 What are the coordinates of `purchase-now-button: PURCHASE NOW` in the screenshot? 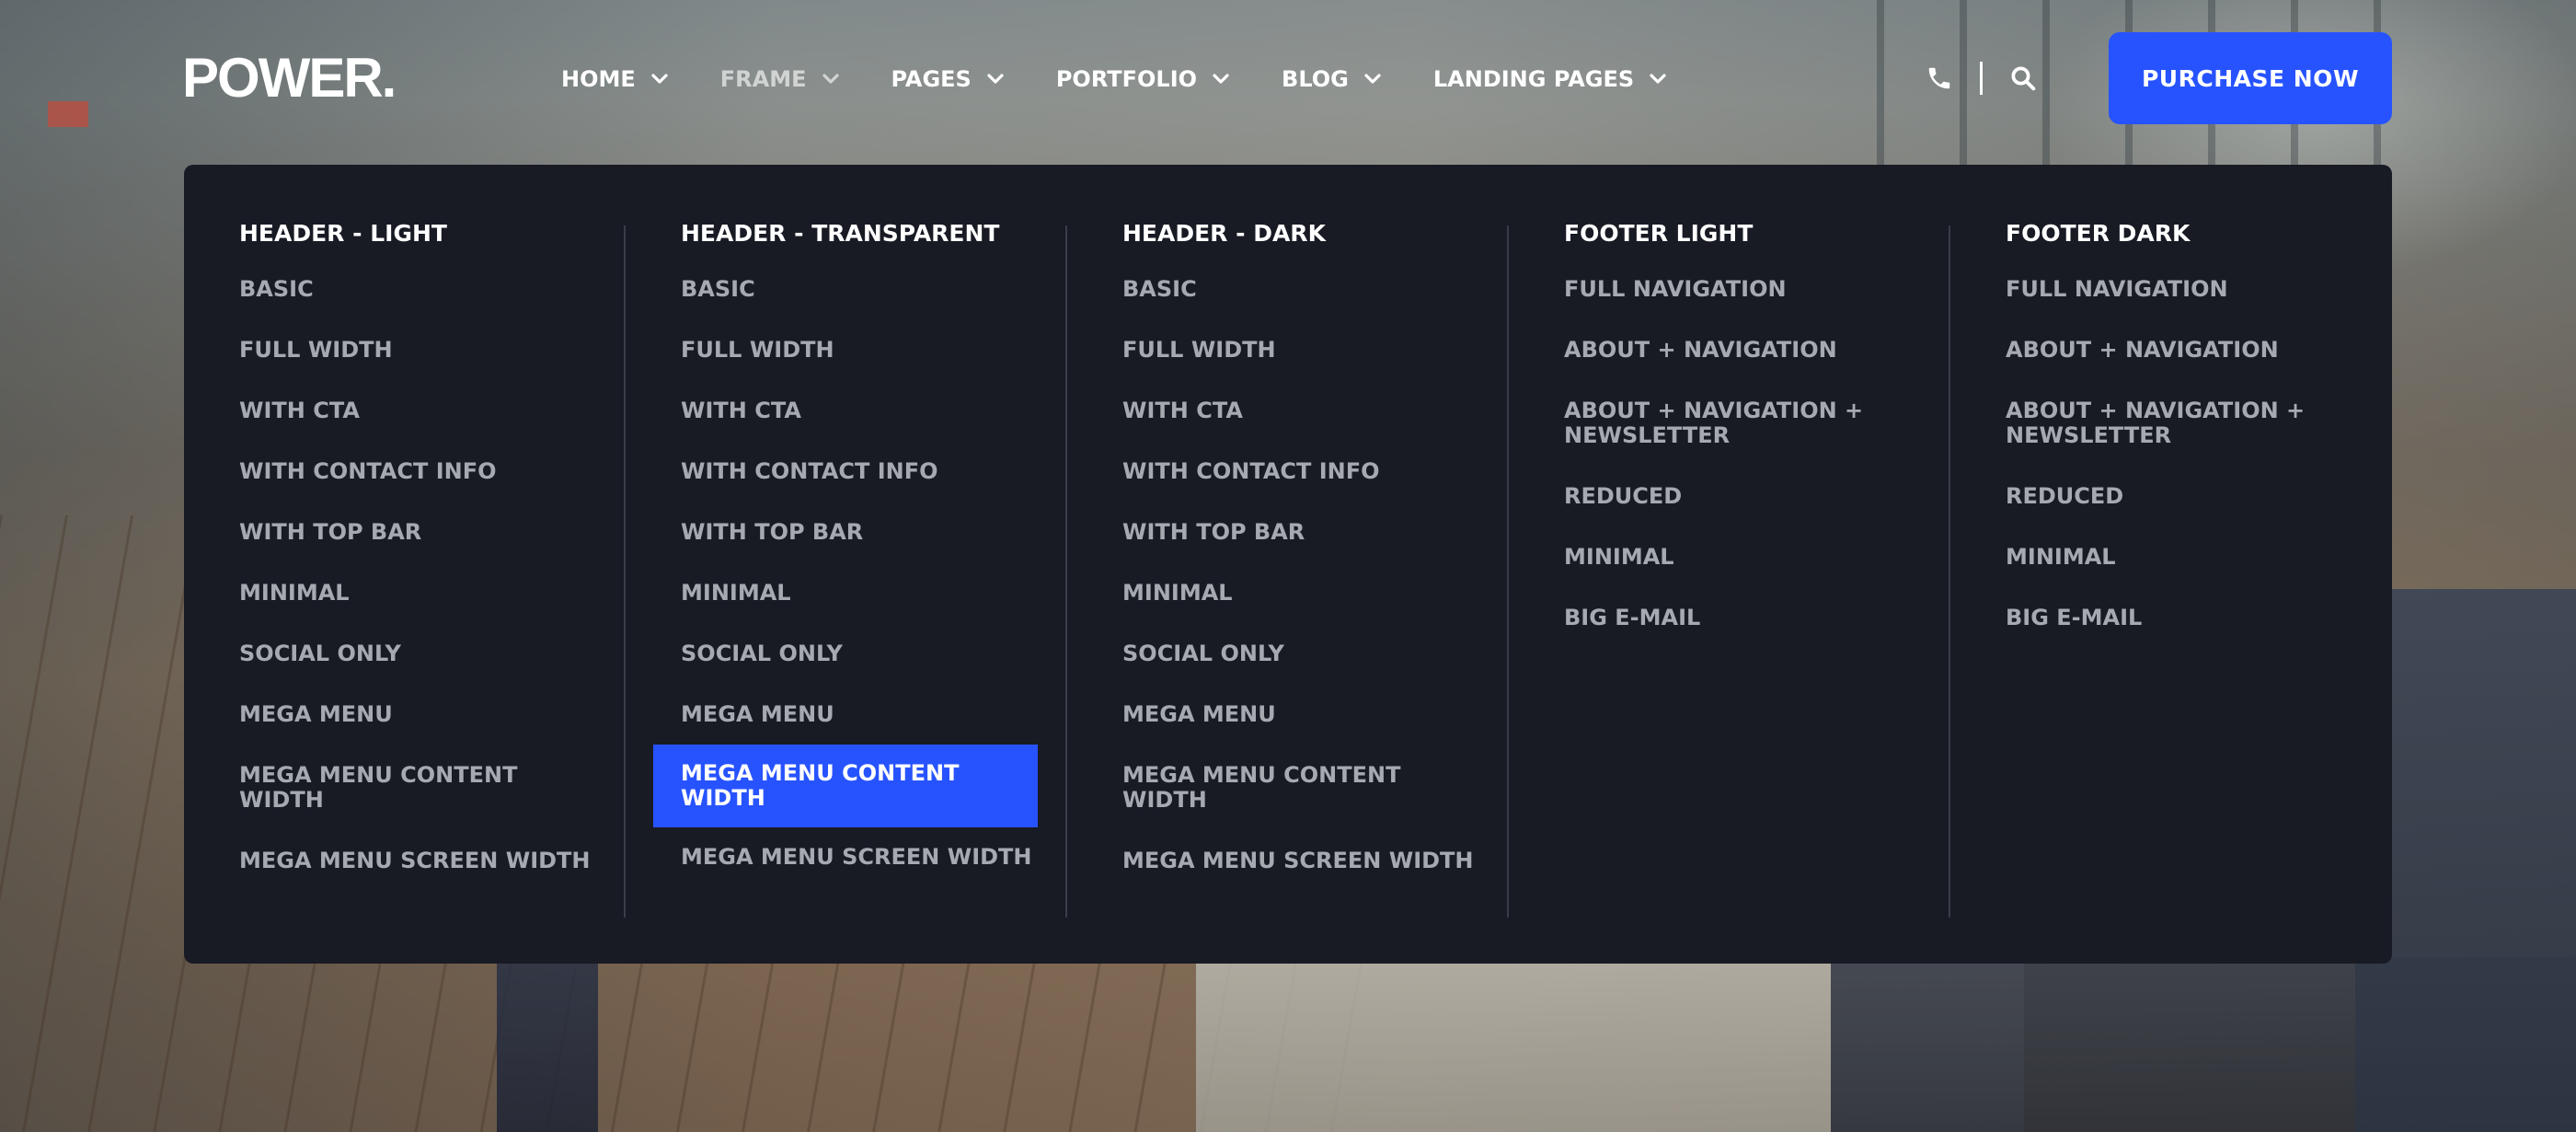 It's located at (2250, 78).